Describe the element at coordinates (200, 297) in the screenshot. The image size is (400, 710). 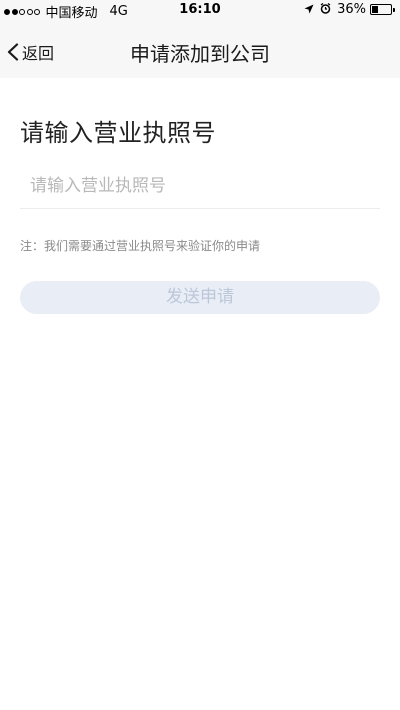
I see `send-application-button: 发送申请` at that location.